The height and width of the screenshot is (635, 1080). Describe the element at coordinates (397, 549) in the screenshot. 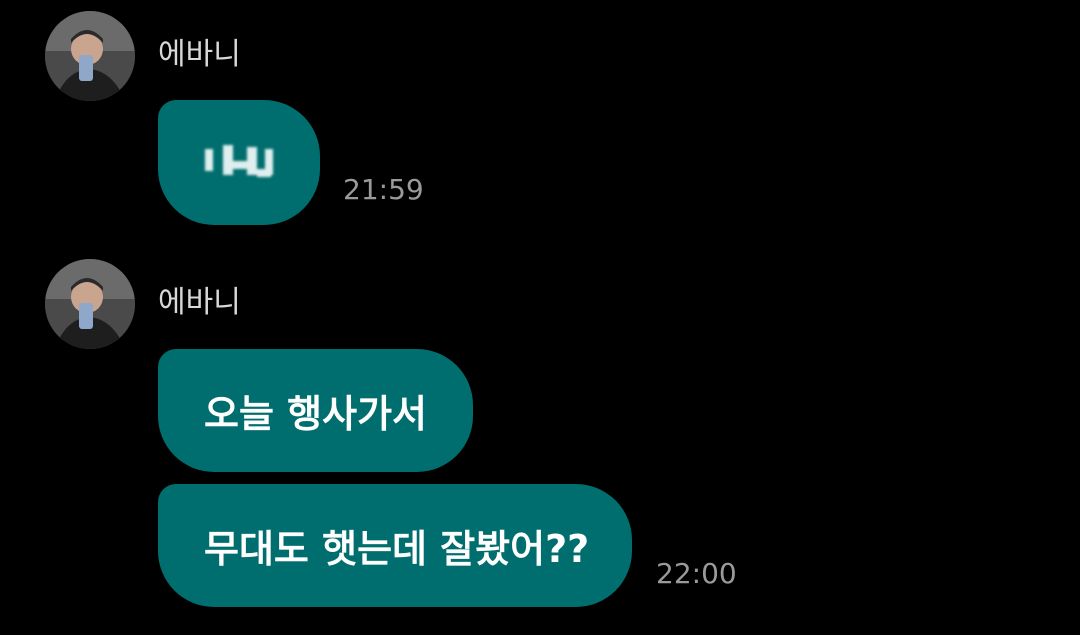

I see `message-text: 무대도 햇는데 잘봤어??` at that location.